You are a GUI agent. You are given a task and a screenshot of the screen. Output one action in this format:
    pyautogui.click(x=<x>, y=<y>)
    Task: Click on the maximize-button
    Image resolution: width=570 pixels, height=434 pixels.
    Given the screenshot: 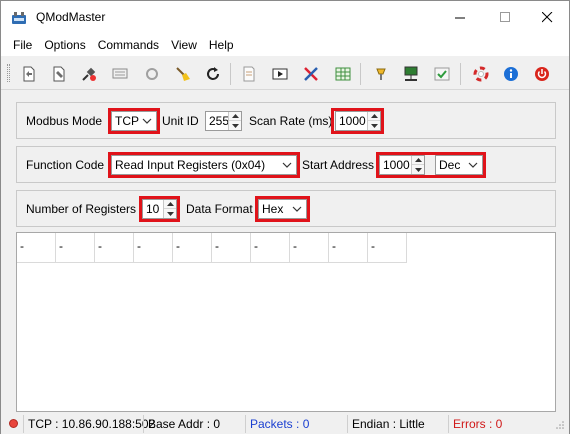 What is the action you would take?
    pyautogui.click(x=505, y=17)
    